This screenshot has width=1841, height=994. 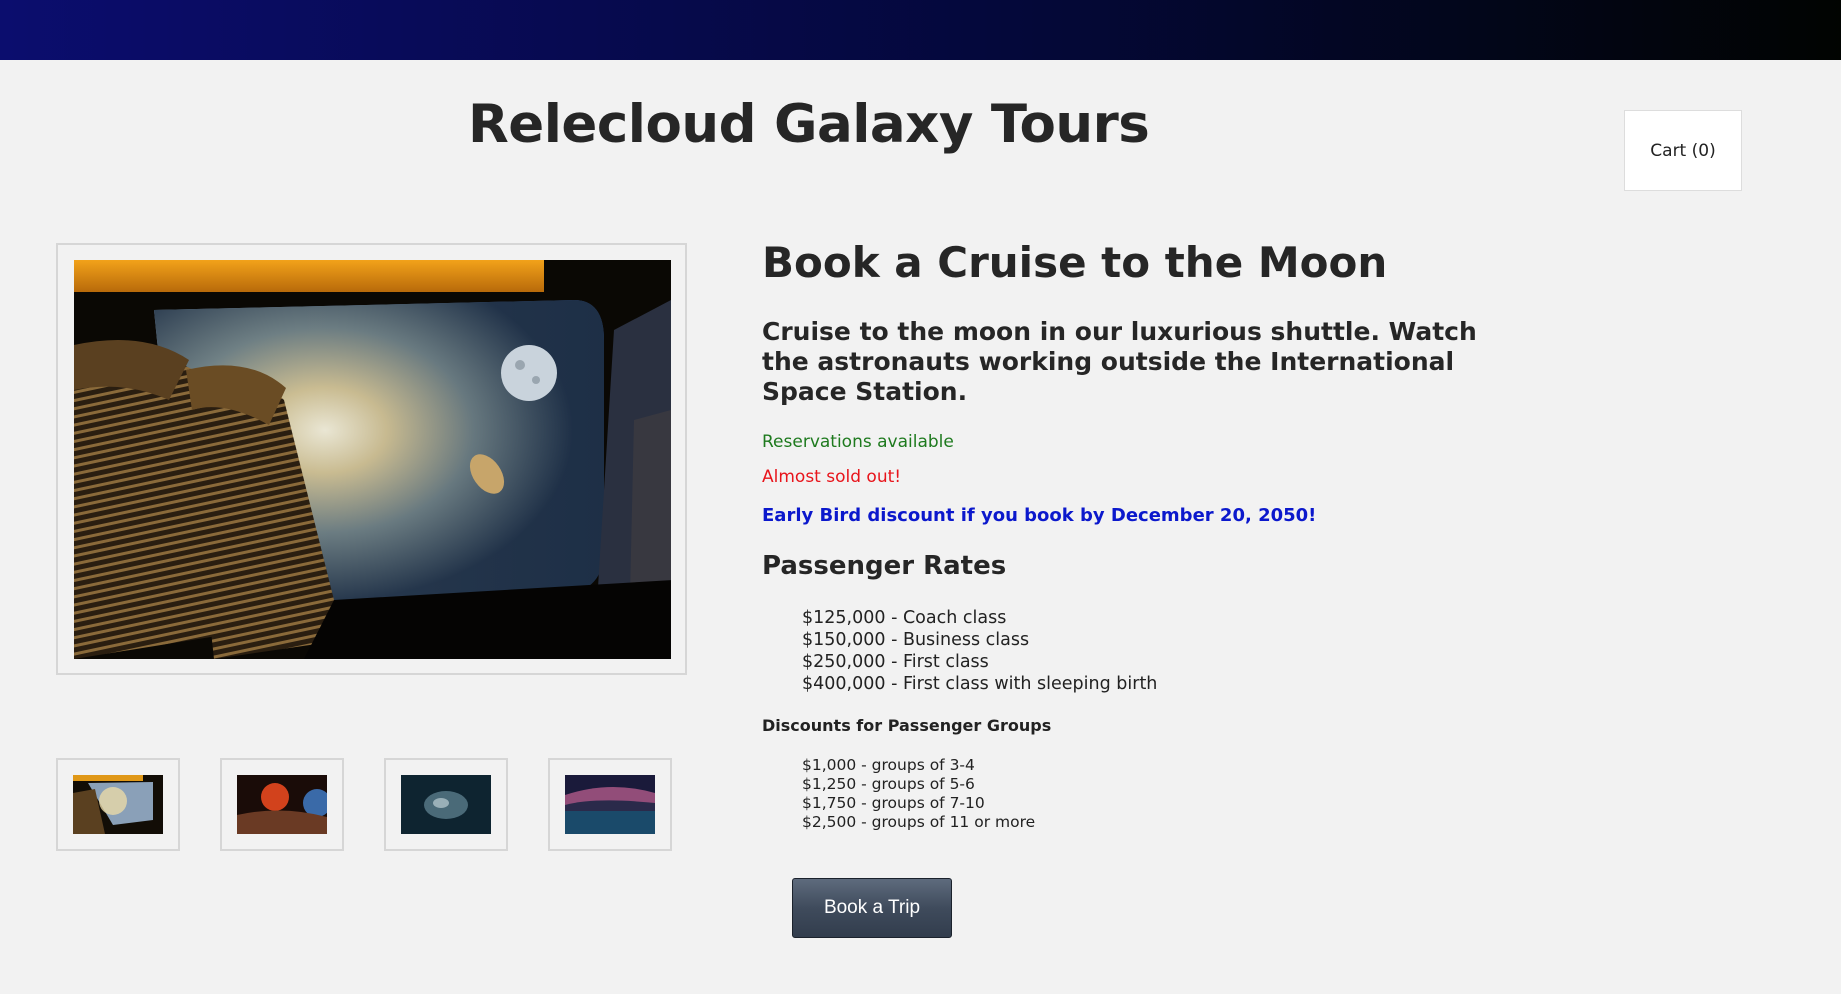 I want to click on moon-shuttle-cabin-image, so click(x=372, y=459).